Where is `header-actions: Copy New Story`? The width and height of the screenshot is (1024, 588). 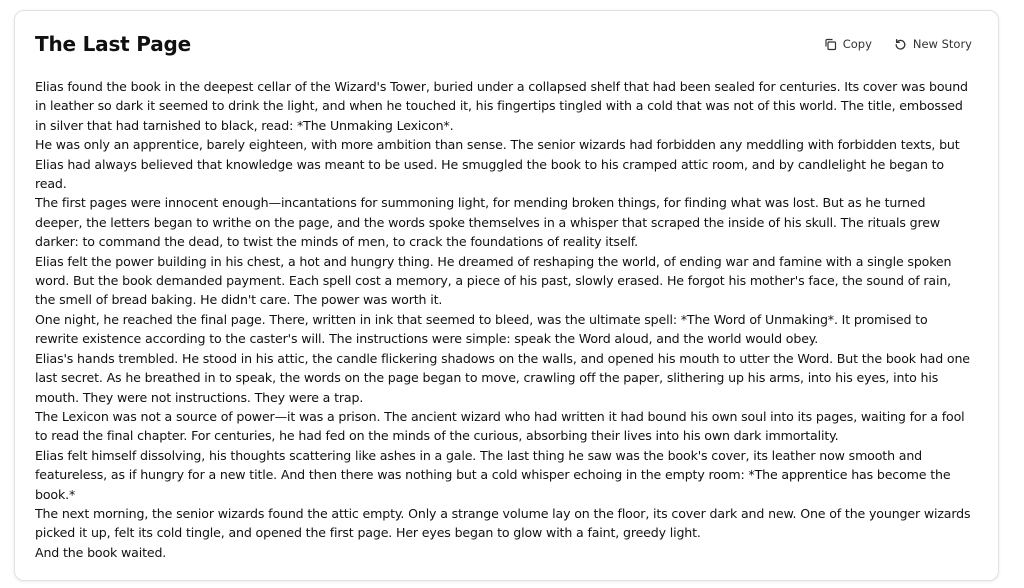
header-actions: Copy New Story is located at coordinates (898, 44).